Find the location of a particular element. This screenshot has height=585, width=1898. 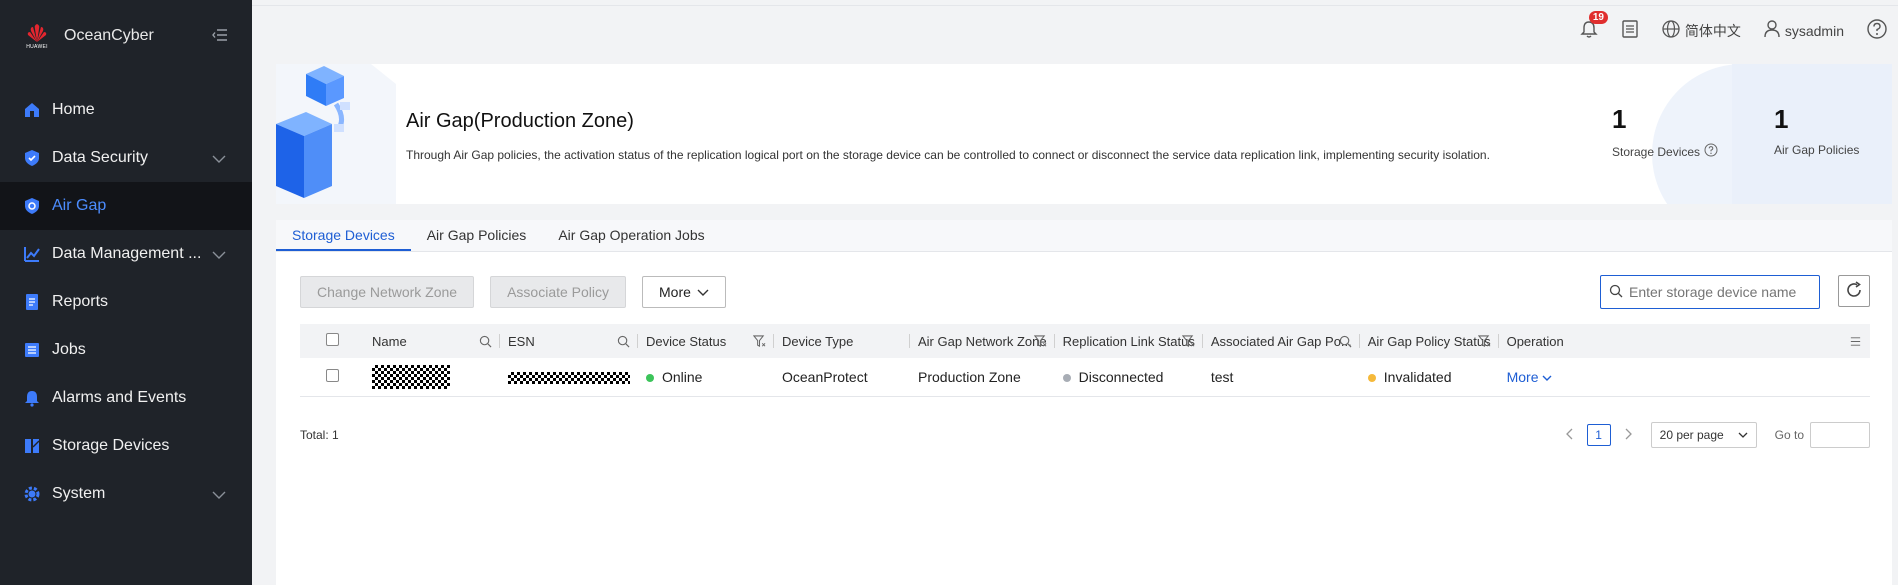

stat-storage-devices: 1 Storage Devices is located at coordinates (1665, 132).